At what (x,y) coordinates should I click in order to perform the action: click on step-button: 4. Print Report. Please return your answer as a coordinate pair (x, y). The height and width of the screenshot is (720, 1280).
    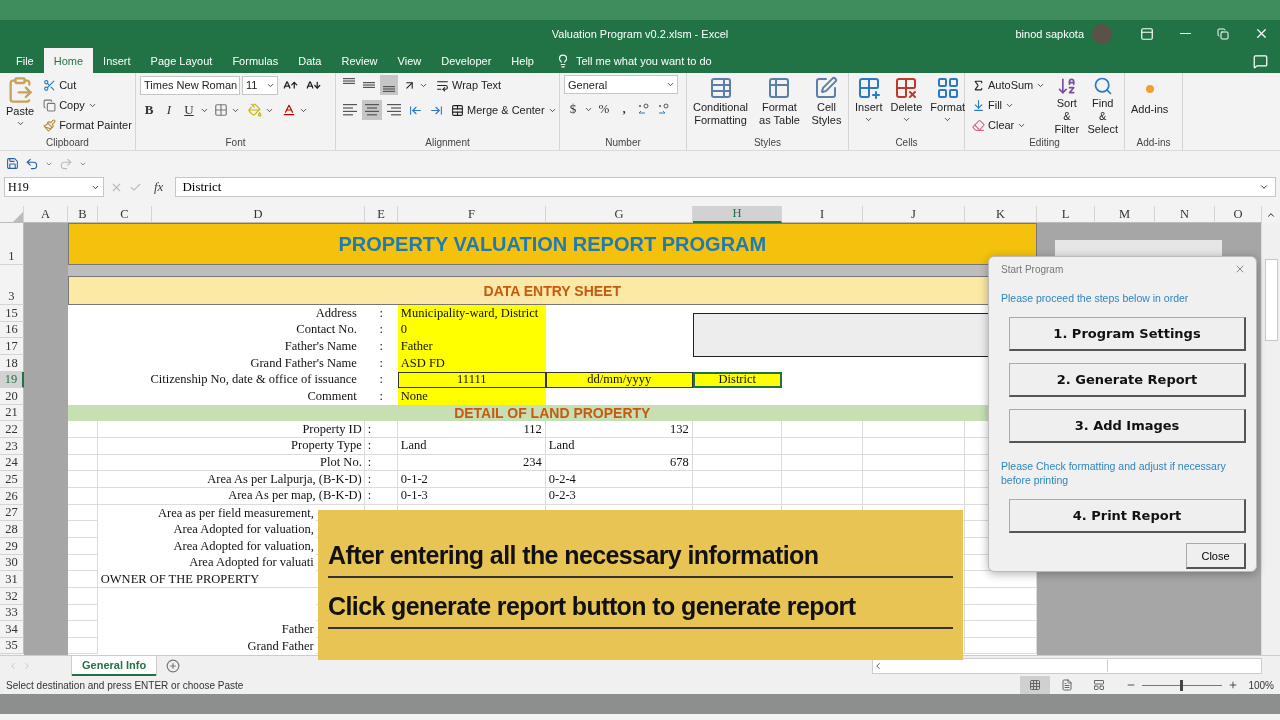
    Looking at the image, I should click on (1127, 516).